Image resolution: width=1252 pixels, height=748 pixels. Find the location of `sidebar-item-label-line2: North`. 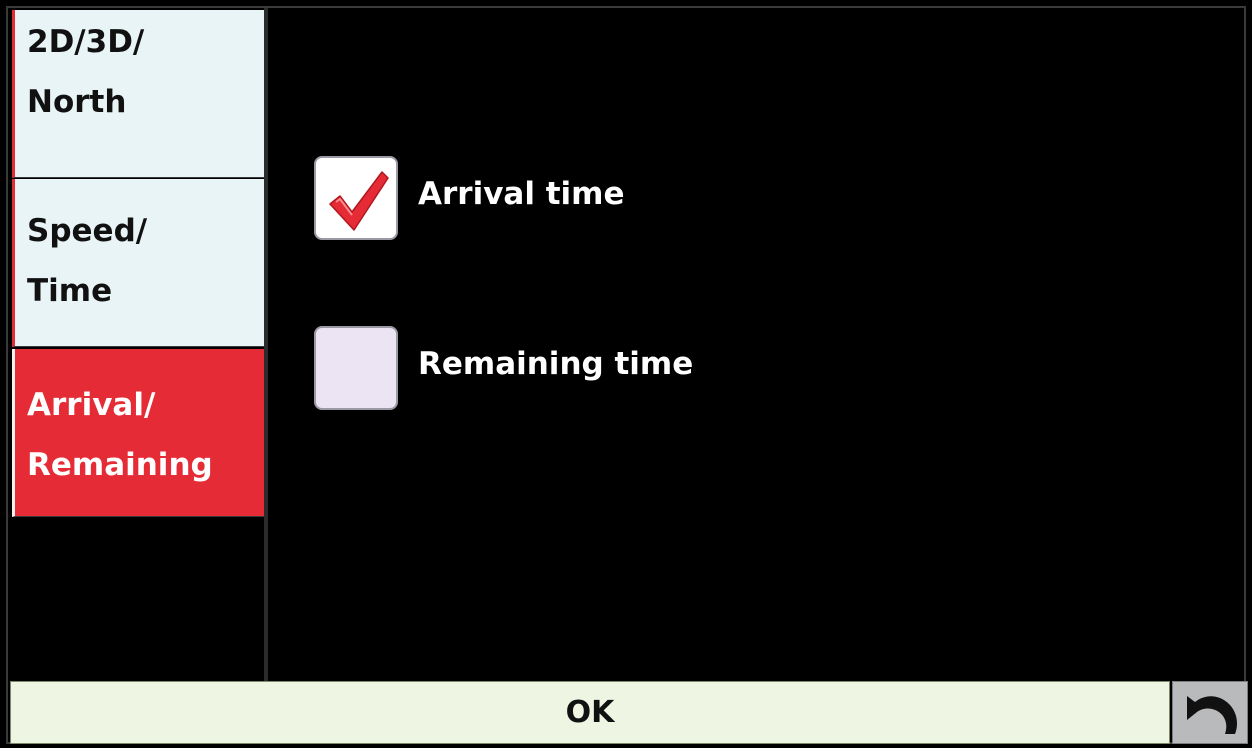

sidebar-item-label-line2: North is located at coordinates (77, 102).